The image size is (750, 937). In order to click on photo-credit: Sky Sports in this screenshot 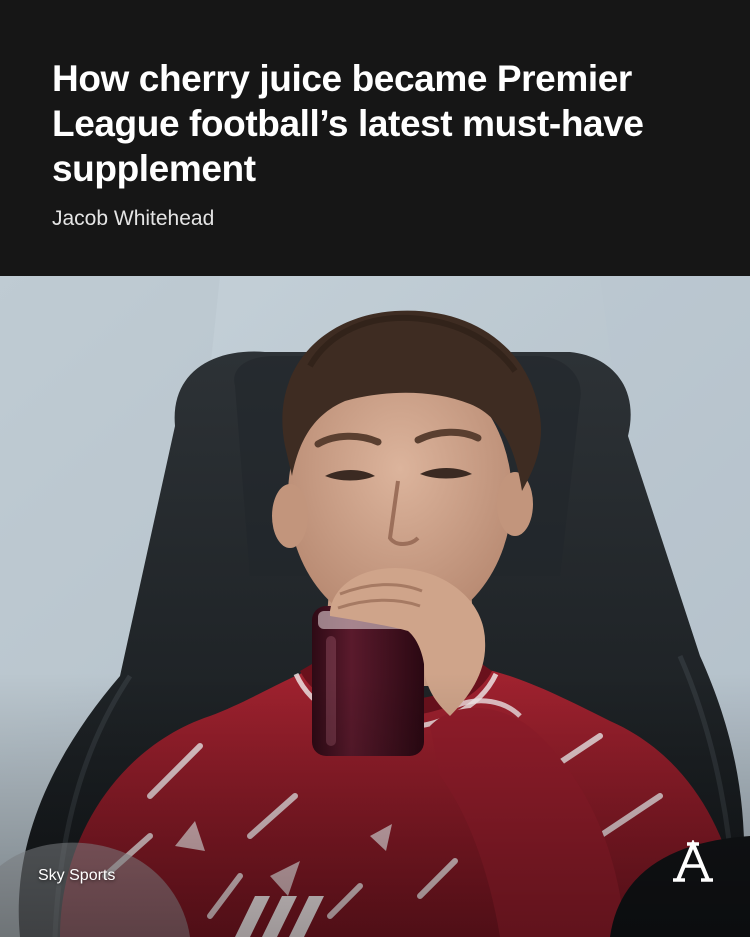, I will do `click(77, 875)`.